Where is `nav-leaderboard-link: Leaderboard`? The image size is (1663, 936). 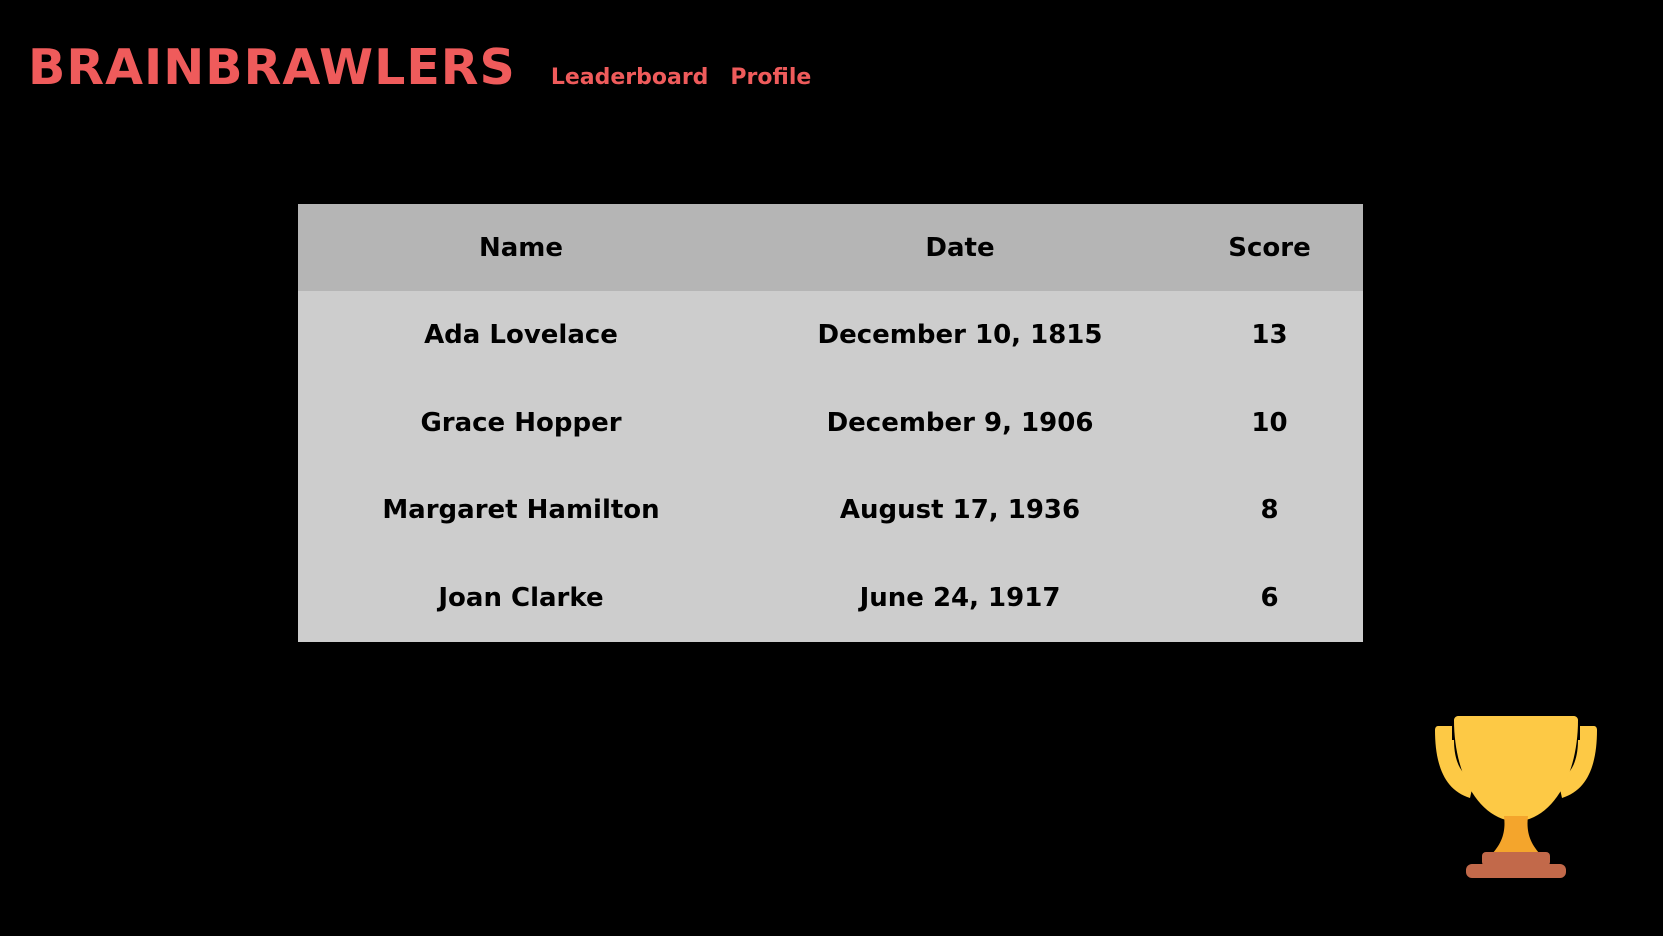
nav-leaderboard-link: Leaderboard is located at coordinates (630, 77).